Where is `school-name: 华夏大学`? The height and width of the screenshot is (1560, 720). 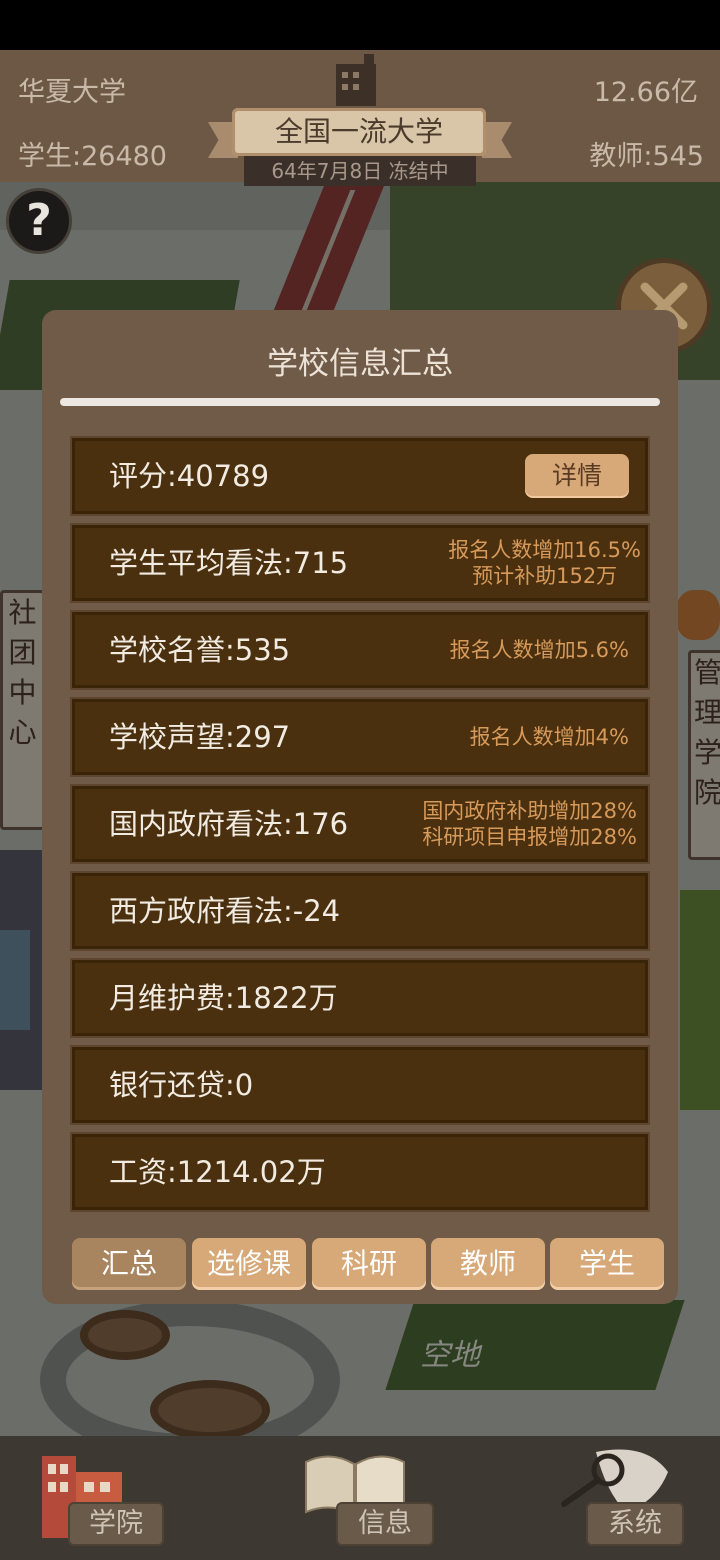 school-name: 华夏大学 is located at coordinates (72, 92).